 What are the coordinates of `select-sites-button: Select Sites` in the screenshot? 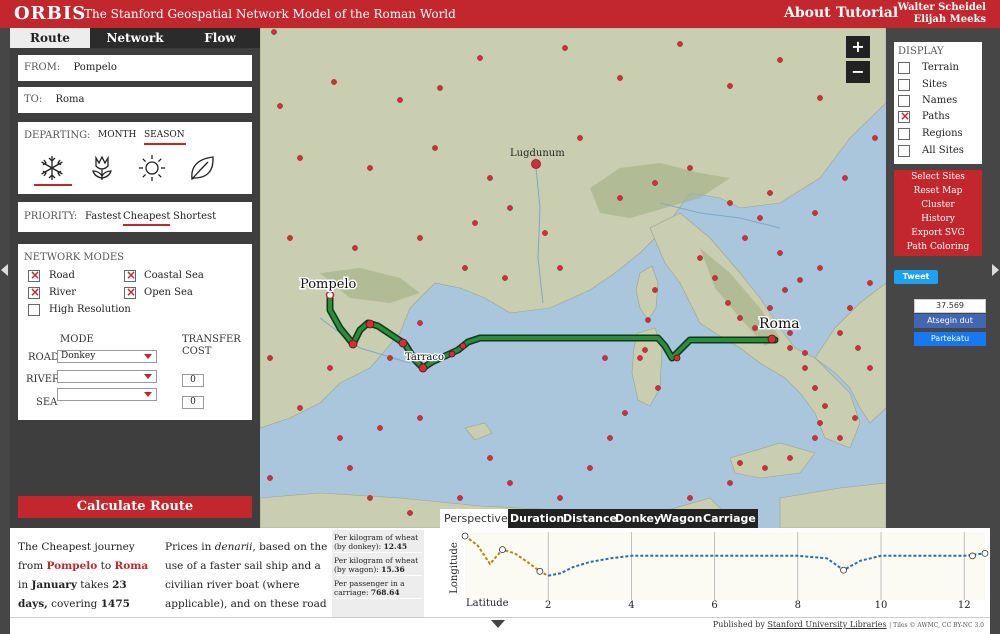 It's located at (938, 177).